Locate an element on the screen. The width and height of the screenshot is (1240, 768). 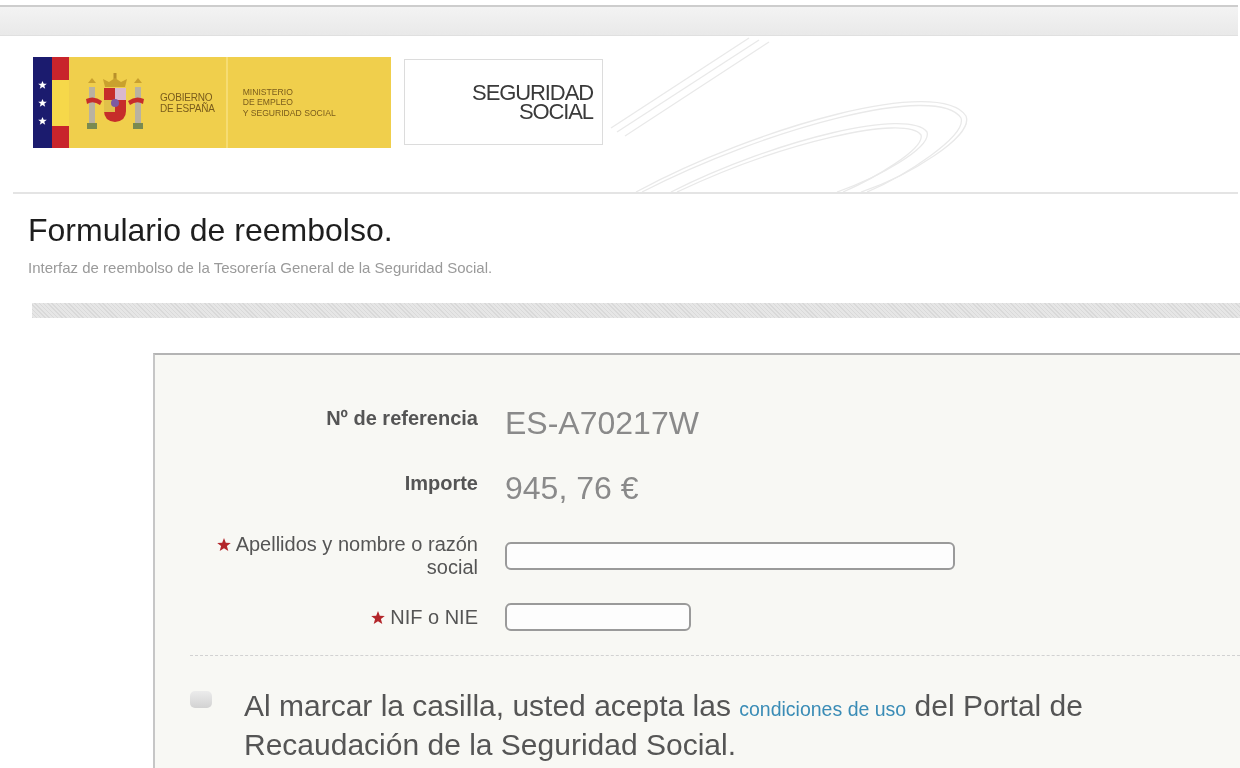
page-subtitle: Interfaz de reembolso de la Tesorería General de la Seguridad Social. is located at coordinates (261, 268).